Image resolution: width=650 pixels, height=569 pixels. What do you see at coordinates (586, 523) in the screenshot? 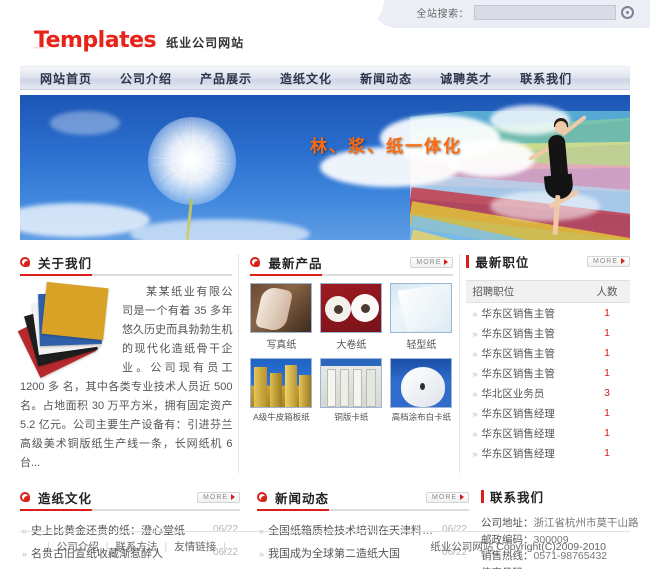
I see `contact-value: 浙江省杭州市莫干山路` at bounding box center [586, 523].